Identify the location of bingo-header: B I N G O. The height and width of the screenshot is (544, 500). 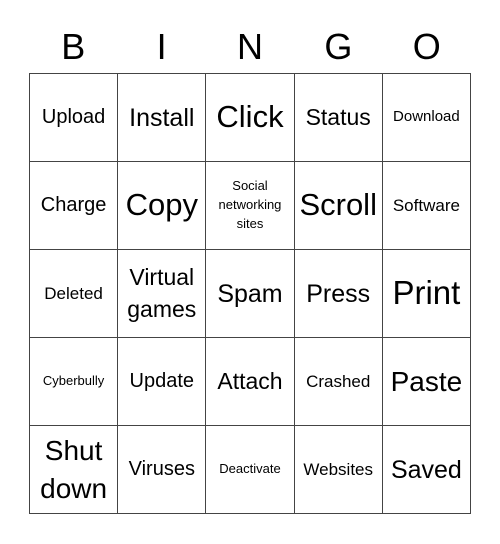
(250, 47).